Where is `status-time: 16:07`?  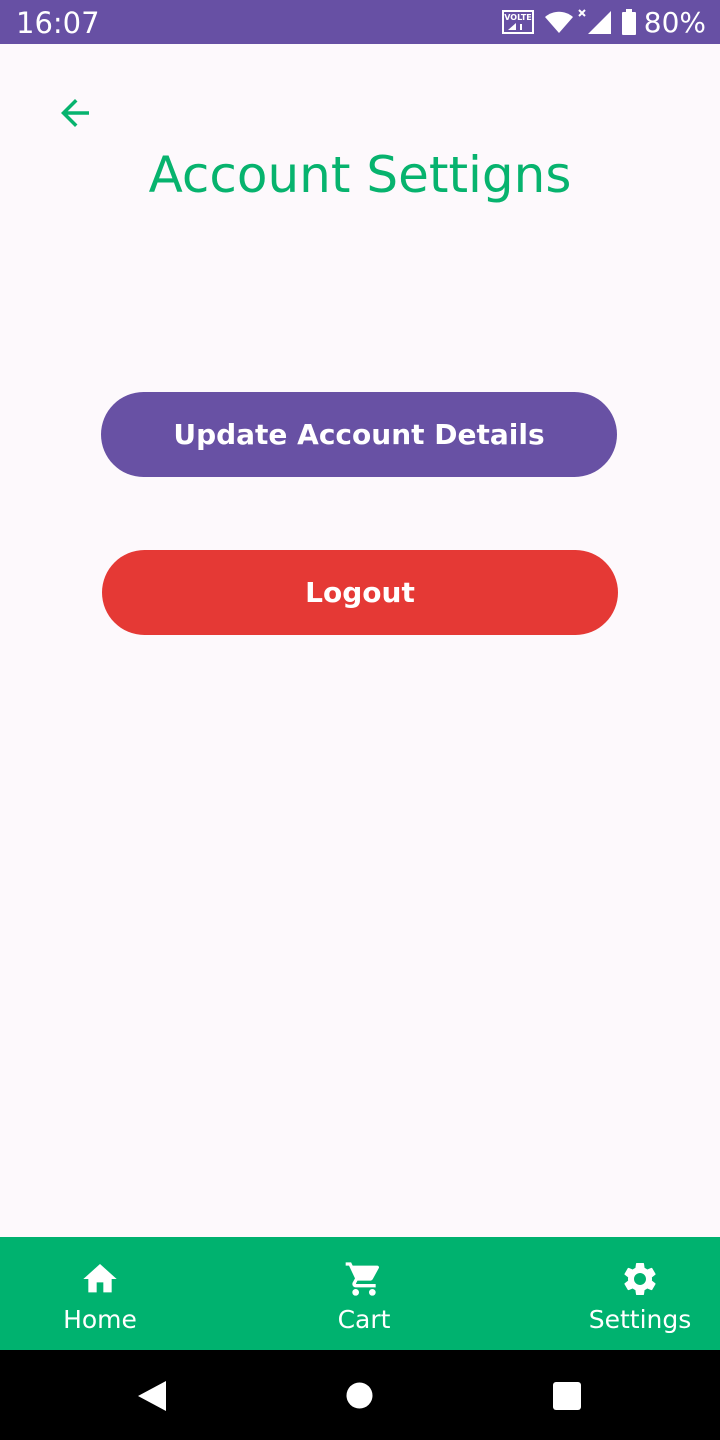
status-time: 16:07 is located at coordinates (58, 23).